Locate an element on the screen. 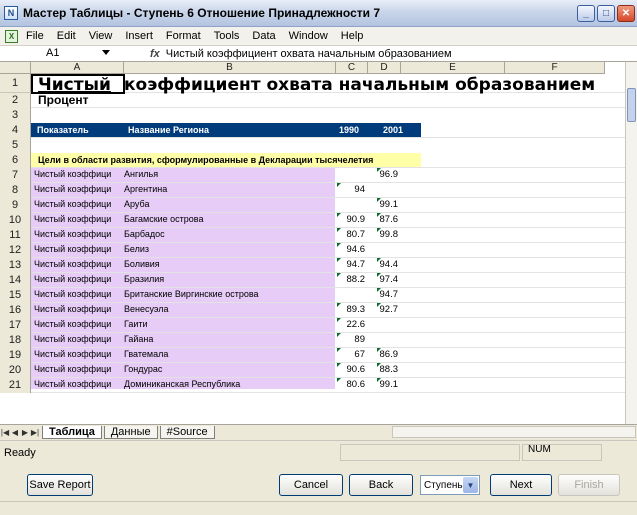  row-header: 13 is located at coordinates (15, 265).